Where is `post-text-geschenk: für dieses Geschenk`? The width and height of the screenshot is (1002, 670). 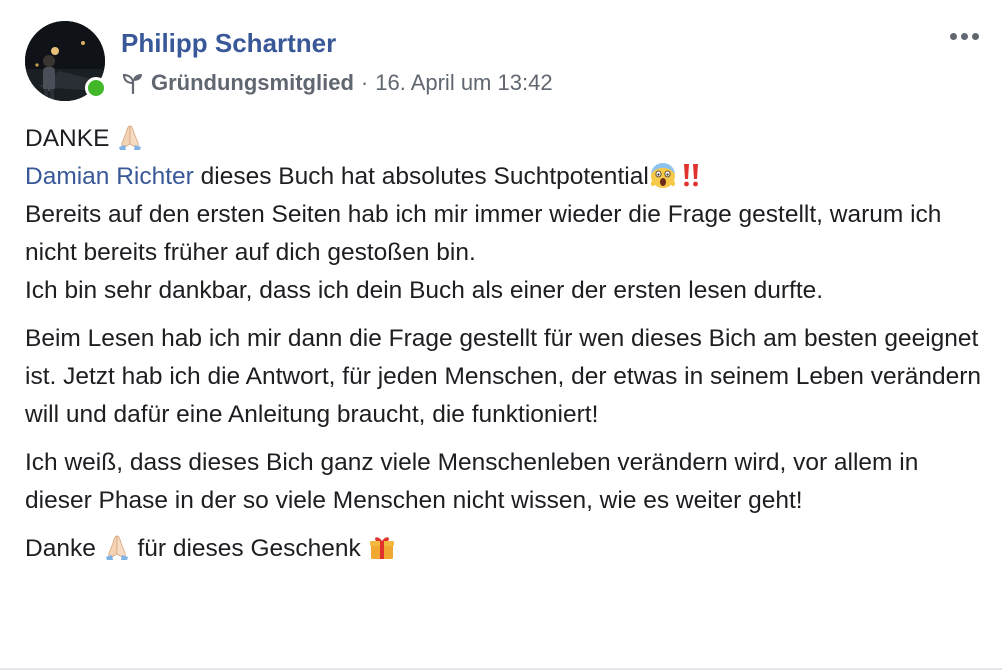 post-text-geschenk: für dieses Geschenk is located at coordinates (245, 548).